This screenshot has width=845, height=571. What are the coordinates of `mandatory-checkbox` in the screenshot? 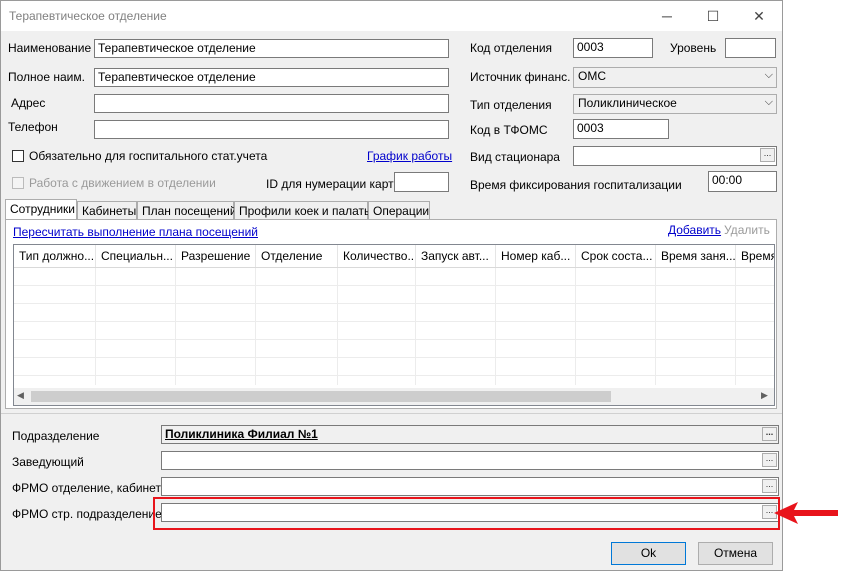 It's located at (18, 156).